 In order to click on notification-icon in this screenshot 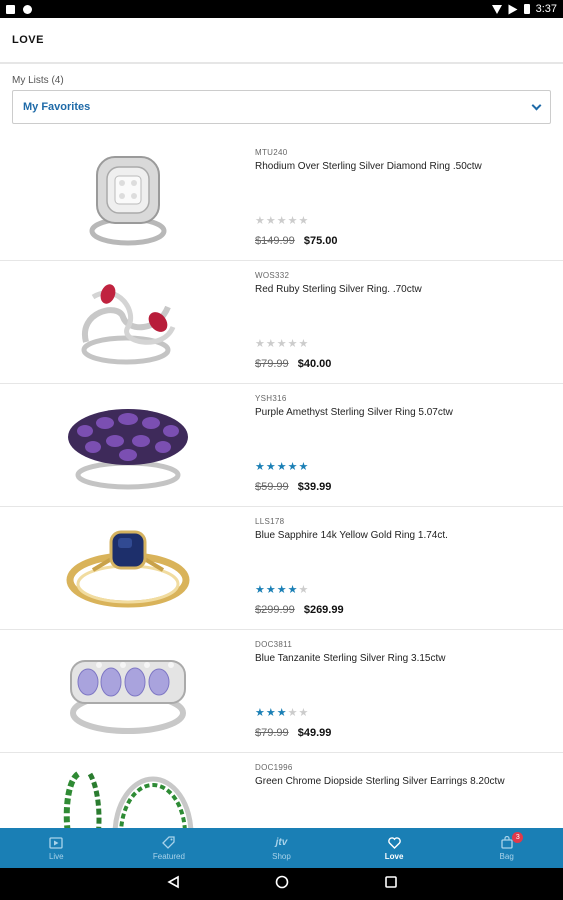, I will do `click(10, 9)`.